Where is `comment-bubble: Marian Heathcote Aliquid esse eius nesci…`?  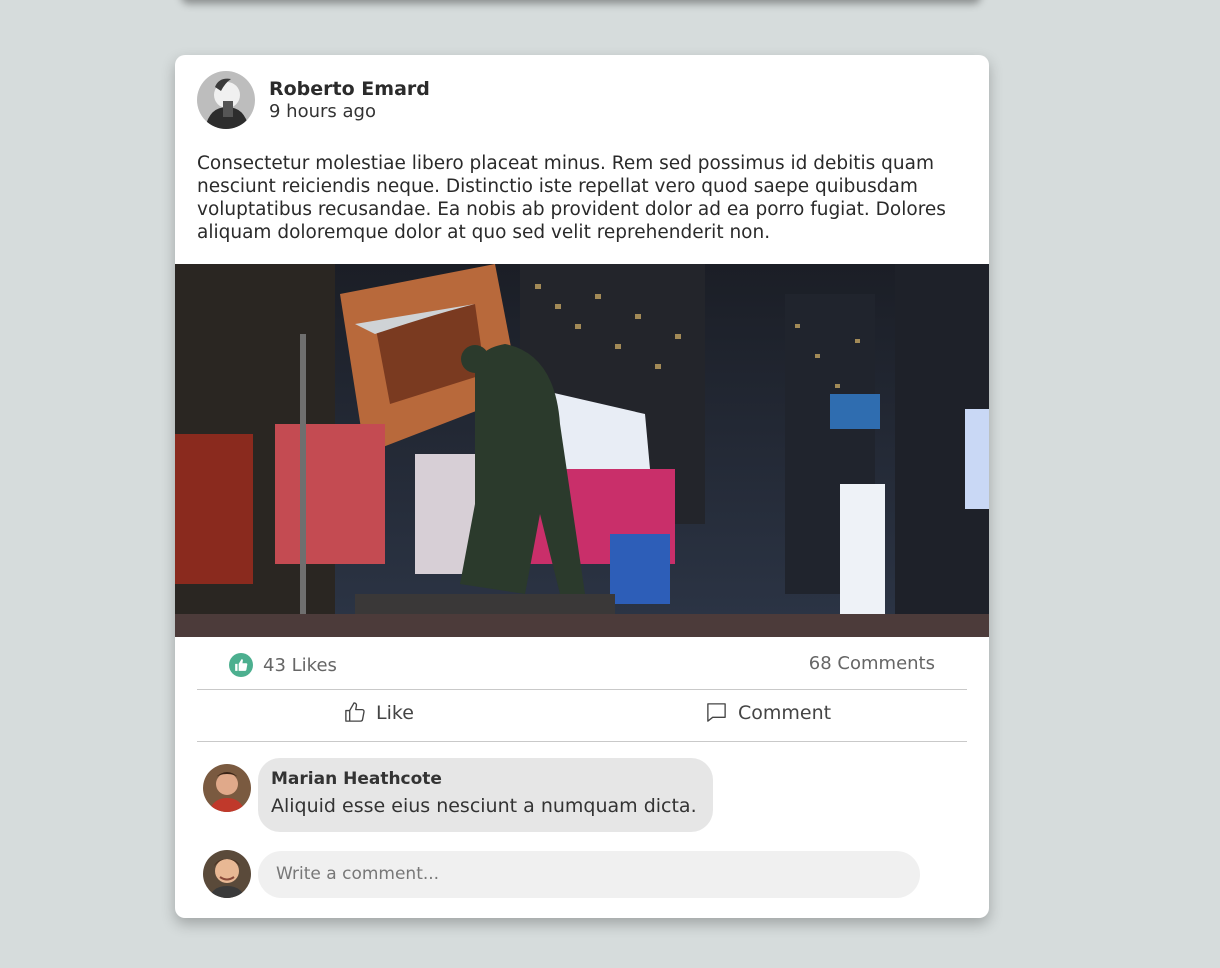
comment-bubble: Marian Heathcote Aliquid esse eius nesci… is located at coordinates (485, 795).